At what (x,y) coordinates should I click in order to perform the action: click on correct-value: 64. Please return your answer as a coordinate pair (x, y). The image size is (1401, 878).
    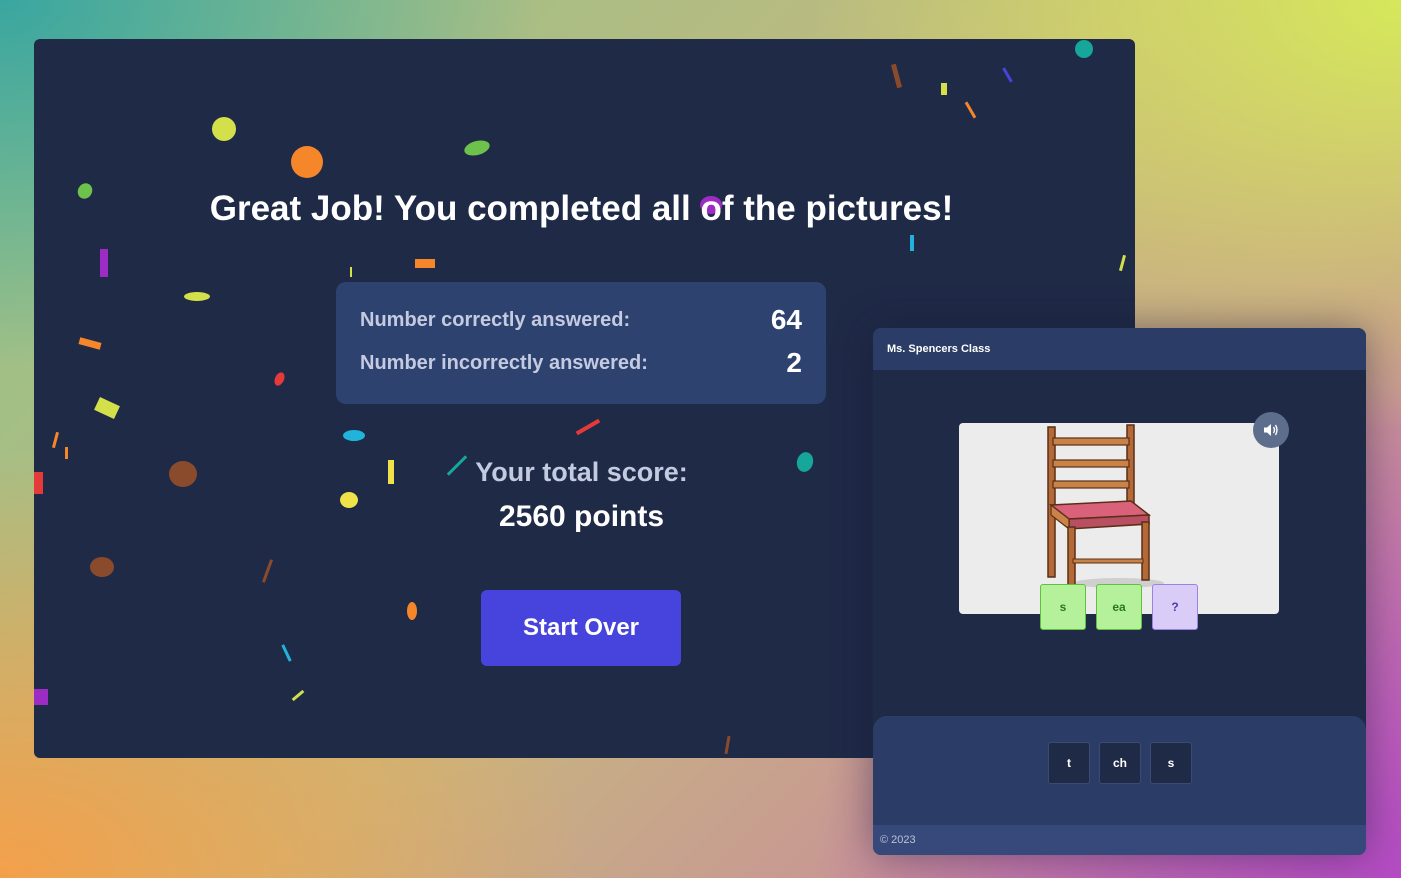
    Looking at the image, I should click on (786, 319).